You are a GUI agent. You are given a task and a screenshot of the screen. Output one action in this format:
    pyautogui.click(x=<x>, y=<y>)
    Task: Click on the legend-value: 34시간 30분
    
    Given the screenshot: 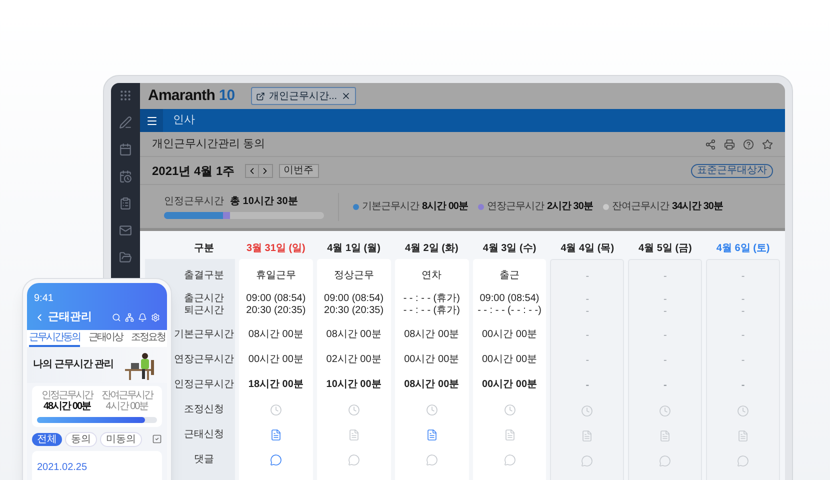 What is the action you would take?
    pyautogui.click(x=697, y=207)
    